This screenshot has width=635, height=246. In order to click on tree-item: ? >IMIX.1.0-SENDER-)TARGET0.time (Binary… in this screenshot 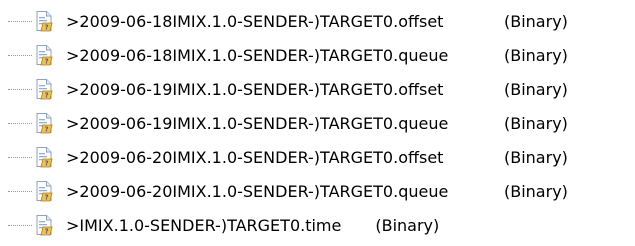, I will do `click(317, 225)`.